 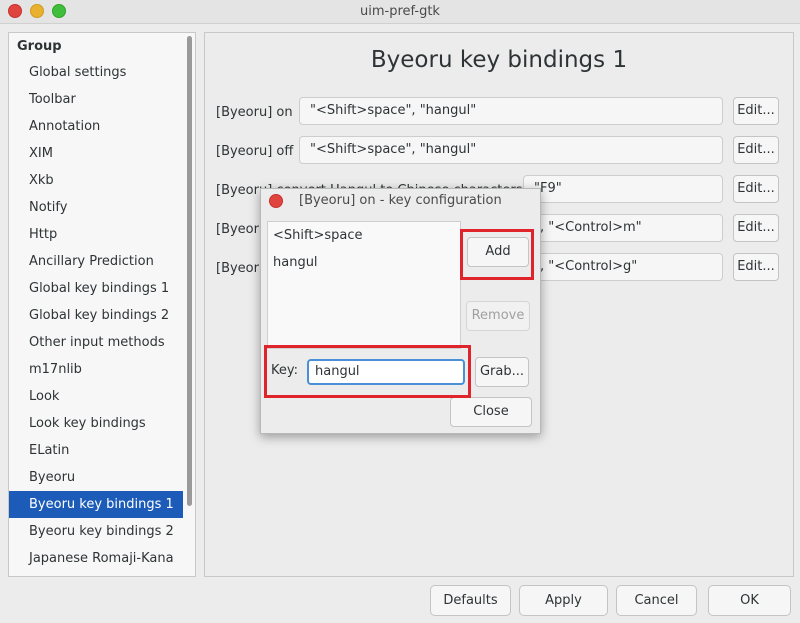 What do you see at coordinates (623, 267) in the screenshot?
I see `row-field-5: ", "<Control>g"` at bounding box center [623, 267].